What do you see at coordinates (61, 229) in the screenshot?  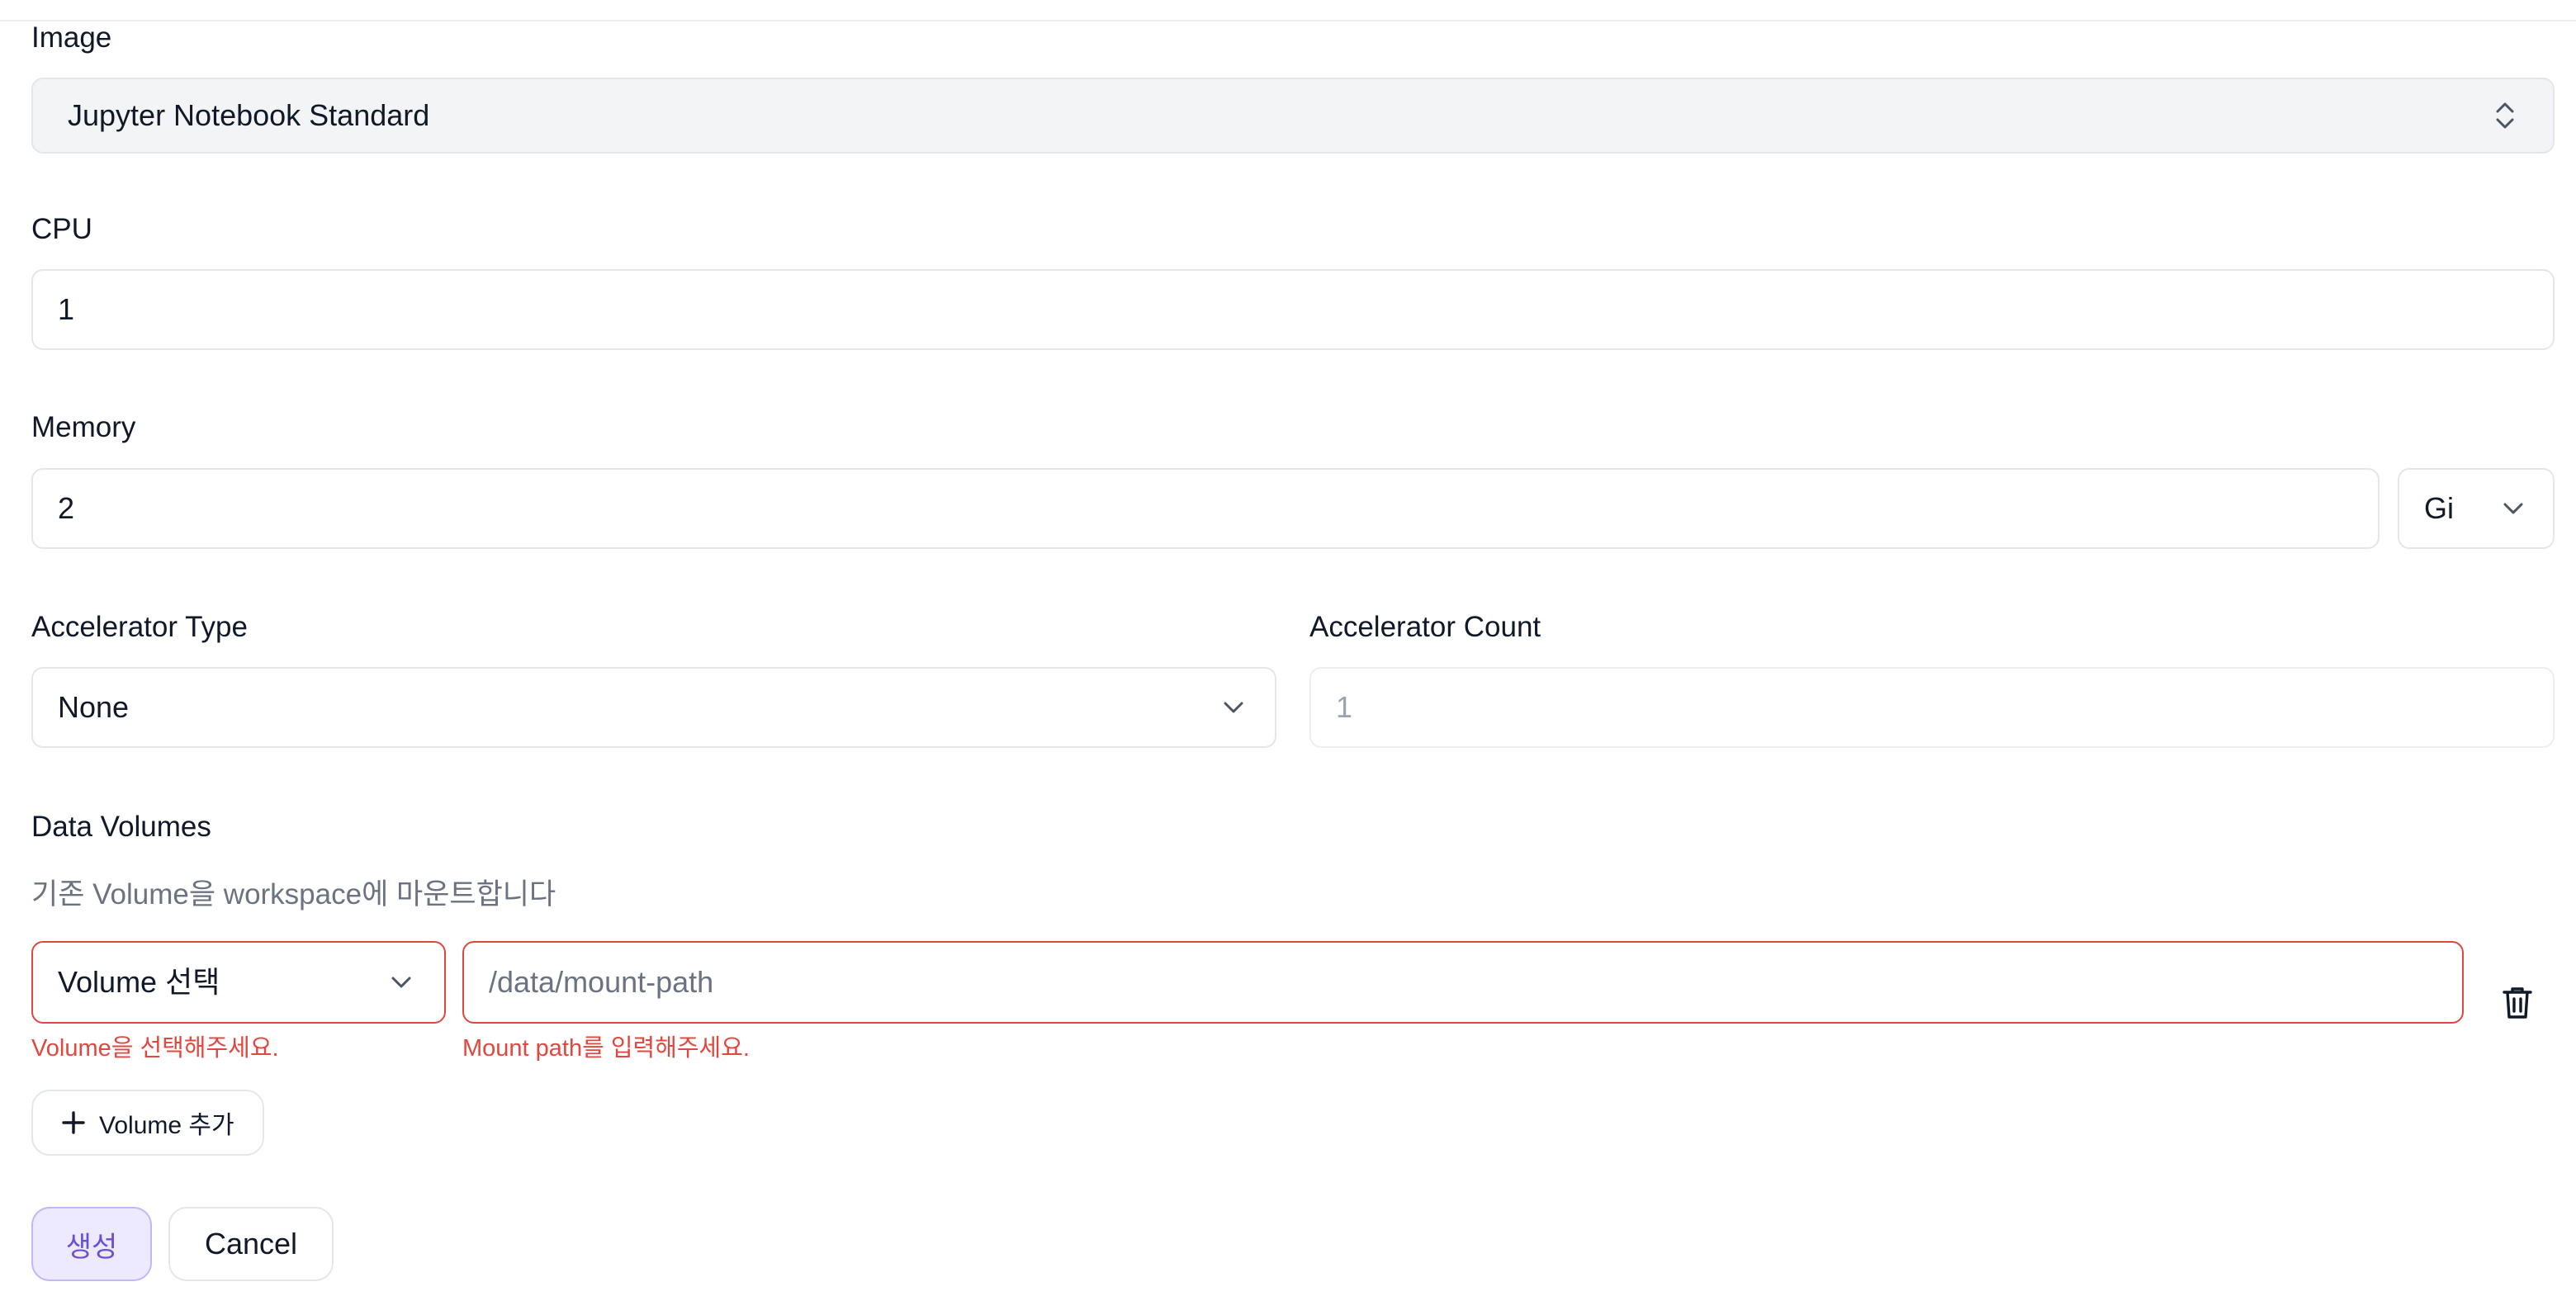 I see `cpu-label: CPU` at bounding box center [61, 229].